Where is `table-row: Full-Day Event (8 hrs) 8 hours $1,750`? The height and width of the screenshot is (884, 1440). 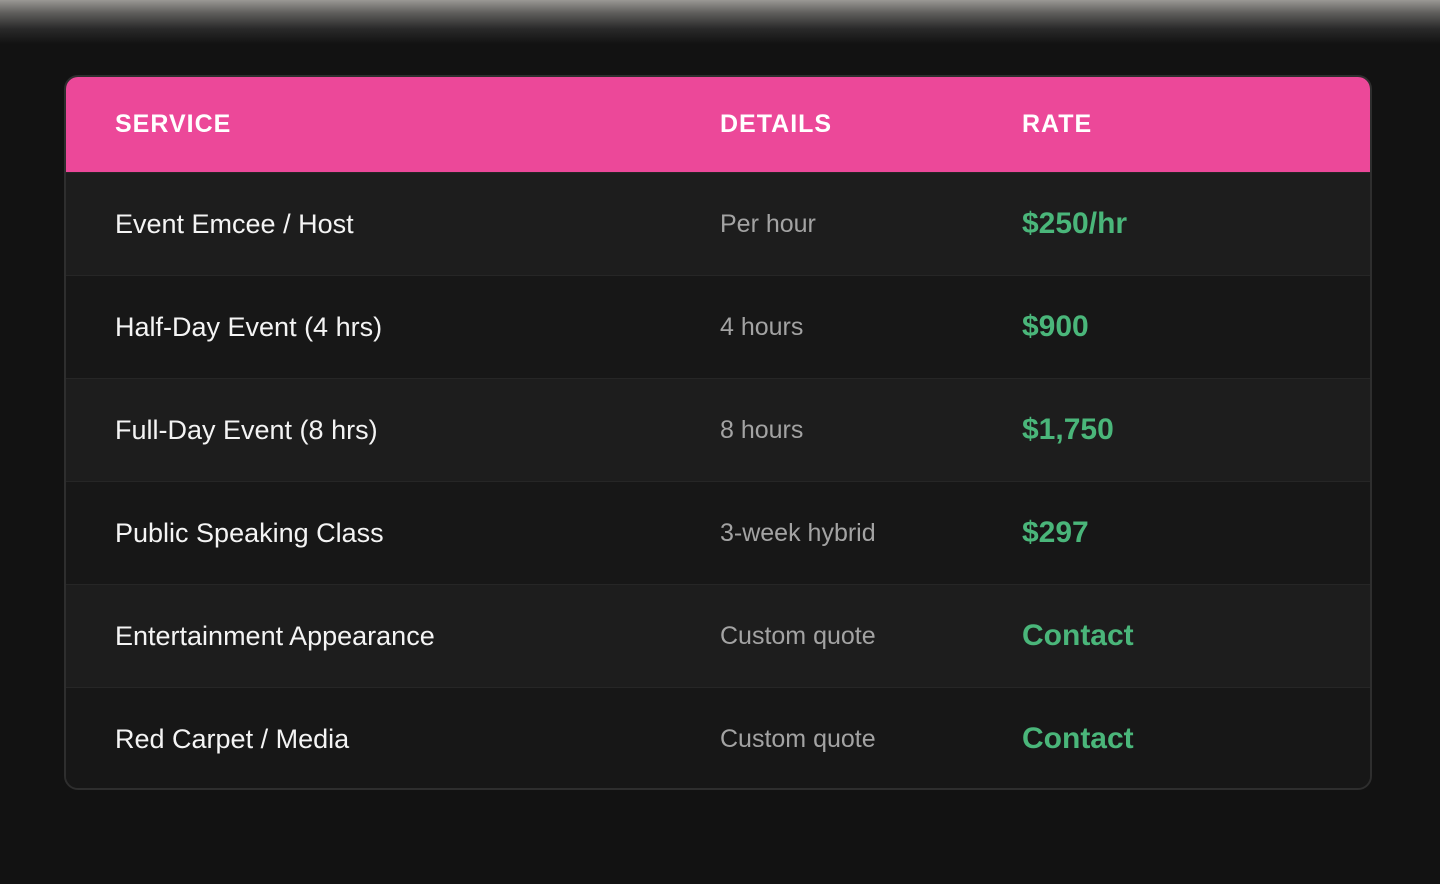
table-row: Full-Day Event (8 hrs) 8 hours $1,750 is located at coordinates (718, 429).